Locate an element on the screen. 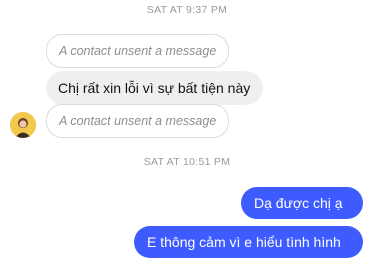  contact-avatar-icon is located at coordinates (23, 125).